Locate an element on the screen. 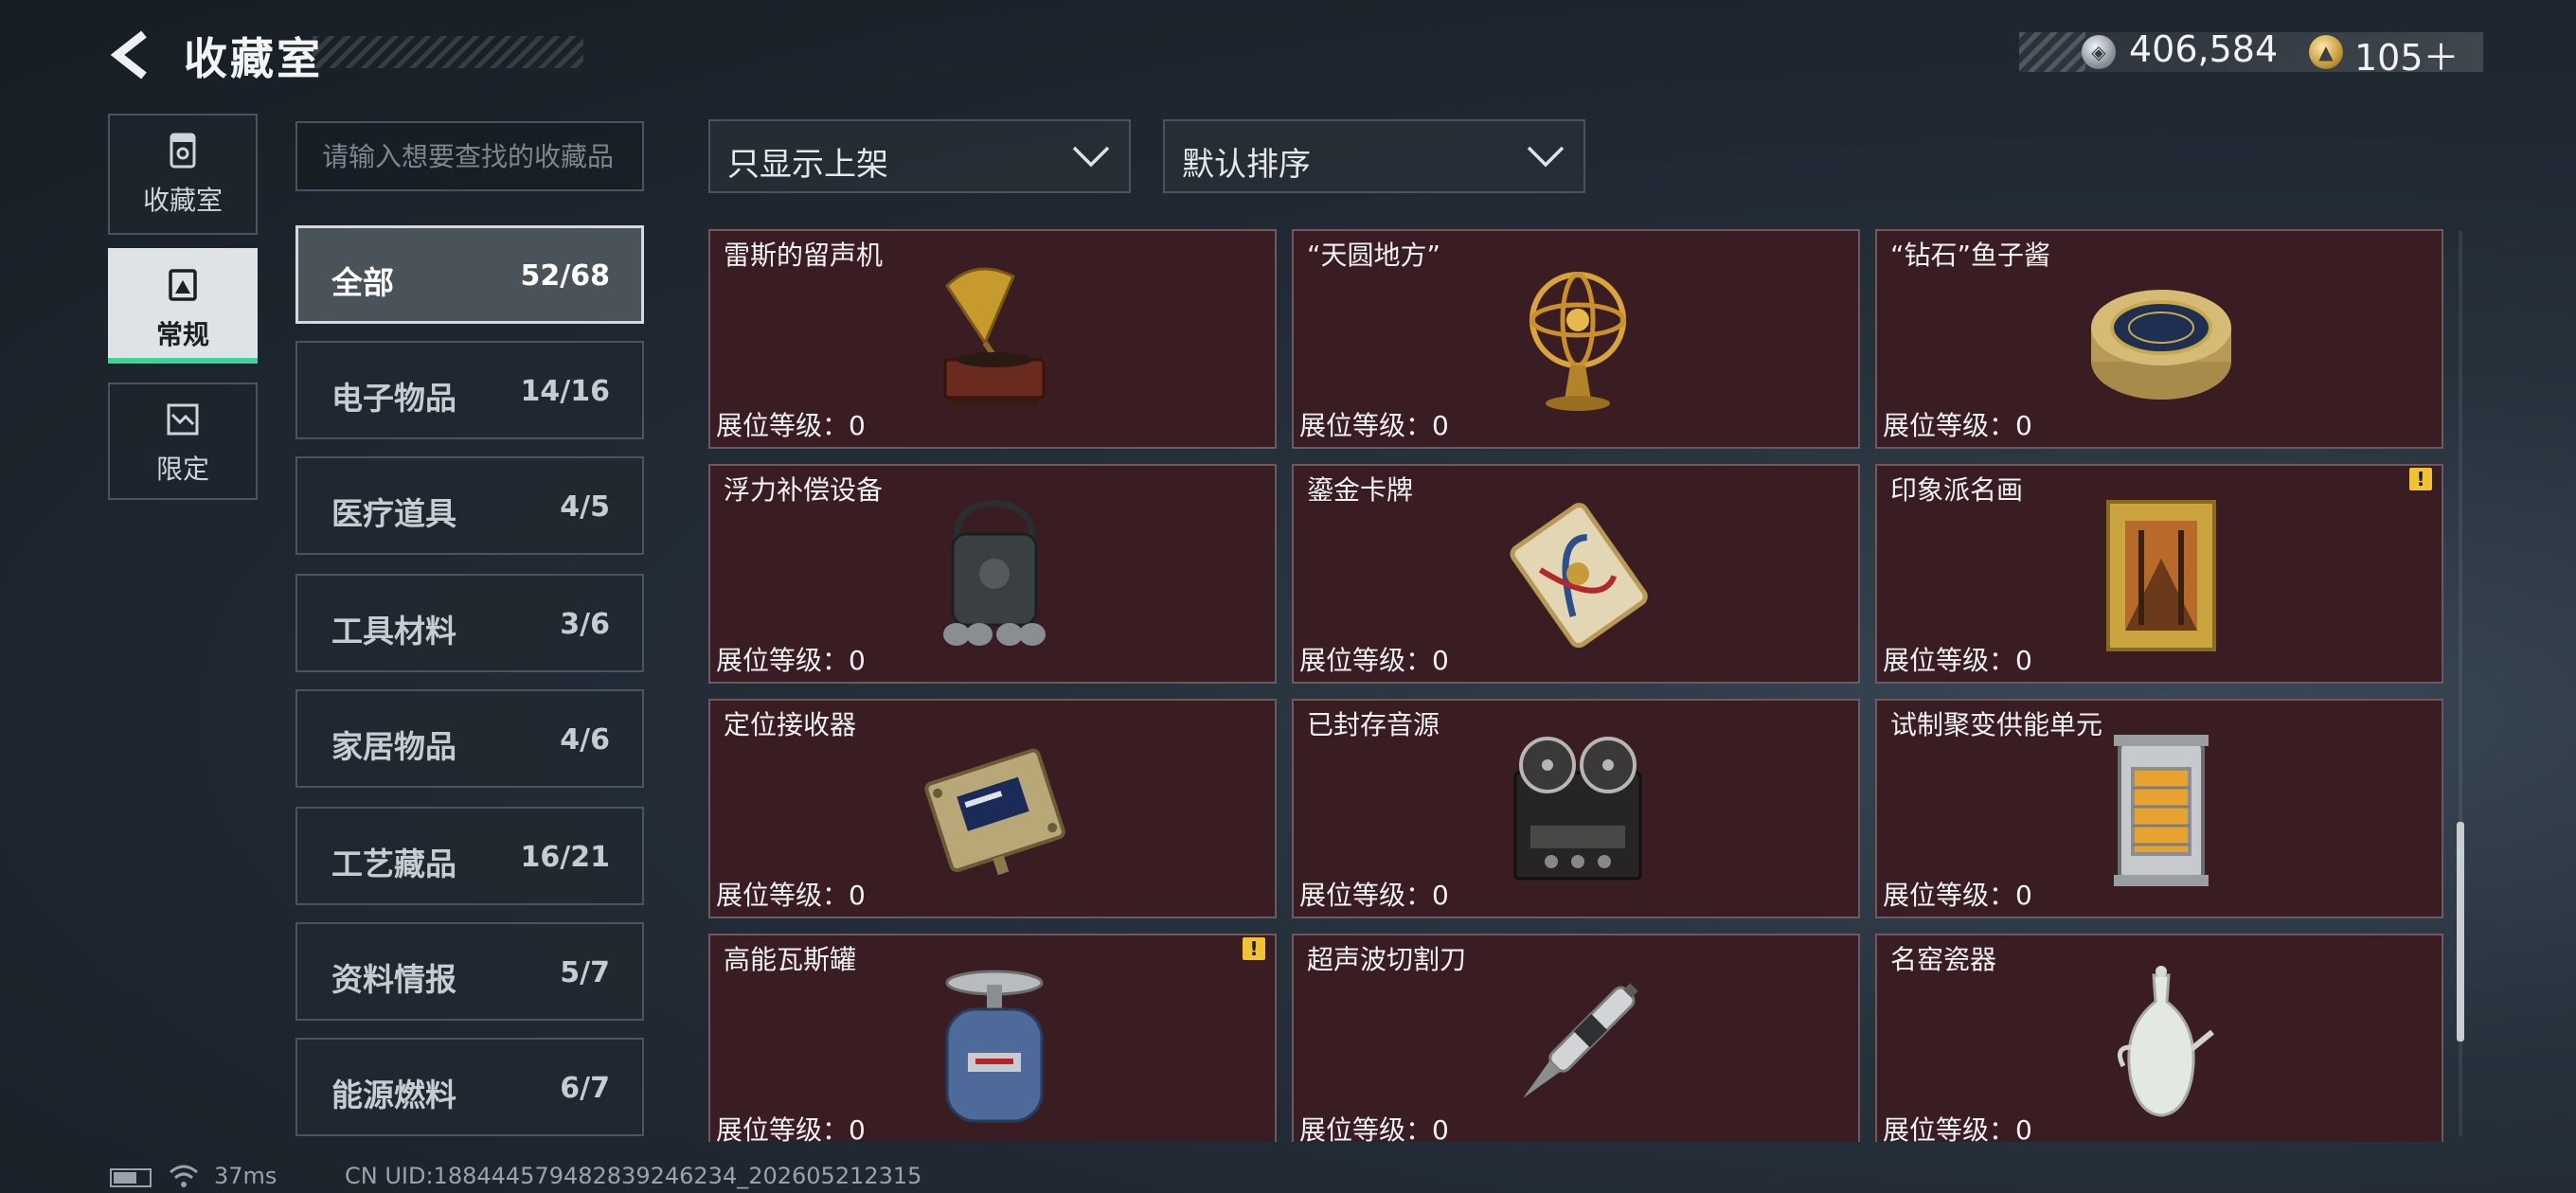 Image resolution: width=2576 pixels, height=1193 pixels. nav-collection-room: 收藏室 is located at coordinates (183, 174).